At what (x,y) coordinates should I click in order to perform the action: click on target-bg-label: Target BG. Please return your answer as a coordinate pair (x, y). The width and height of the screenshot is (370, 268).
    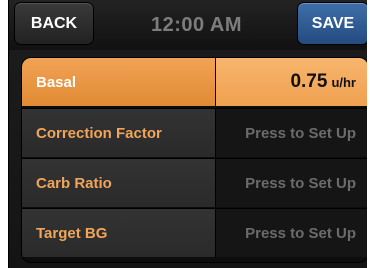
    Looking at the image, I should click on (119, 233).